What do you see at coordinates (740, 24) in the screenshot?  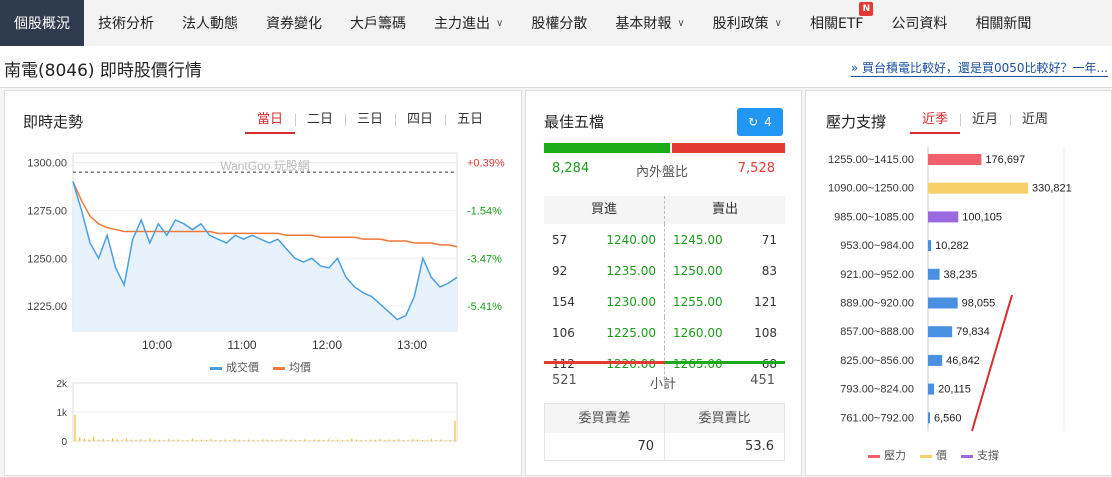 I see `nav-item-label: 股利政策` at bounding box center [740, 24].